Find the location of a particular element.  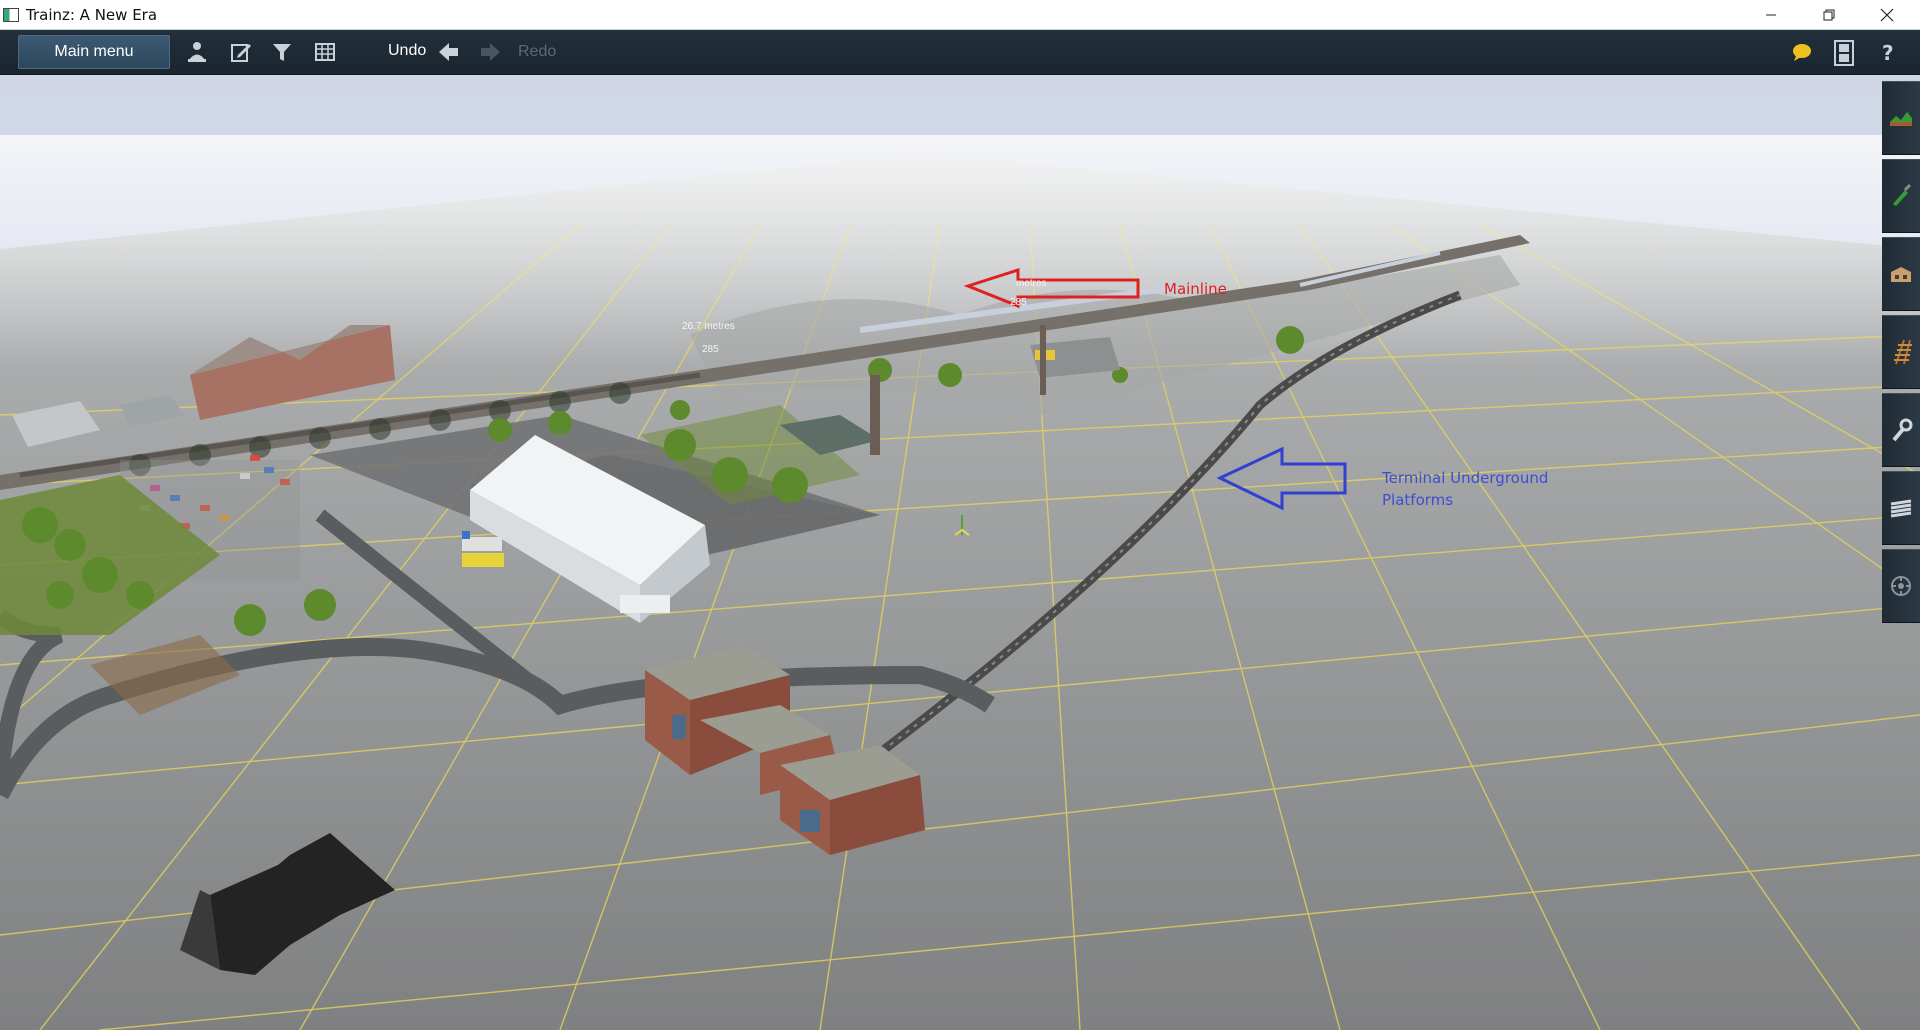

restore-button is located at coordinates (1829, 14).